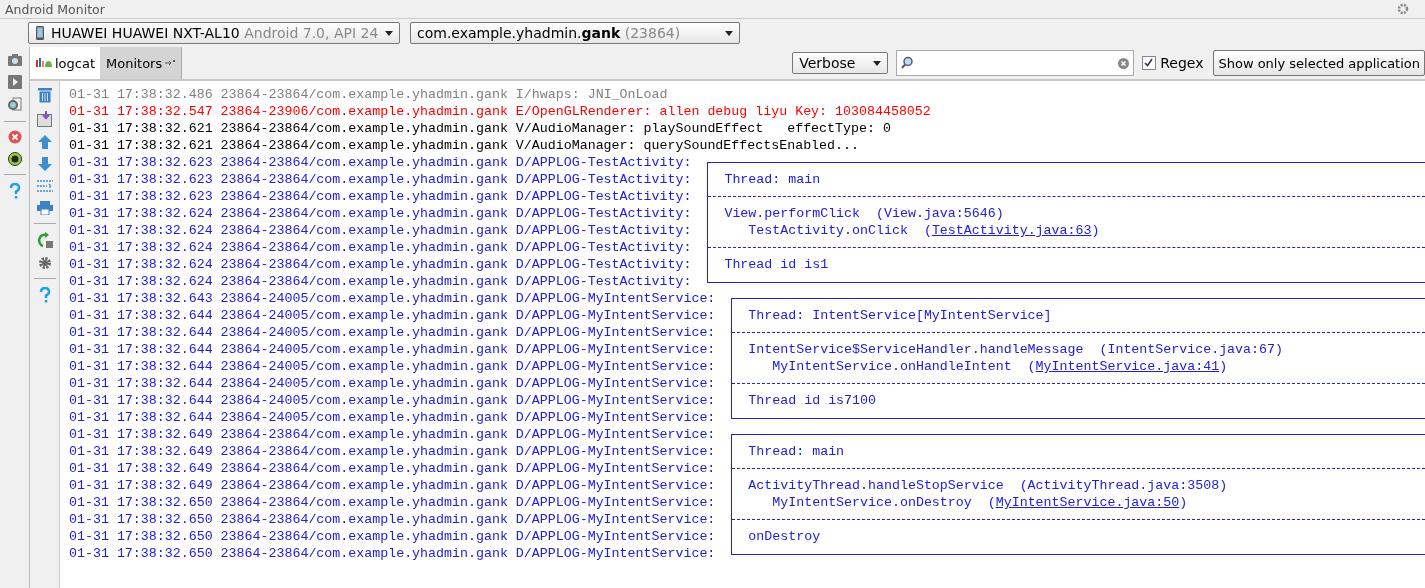 The width and height of the screenshot is (1425, 588). I want to click on log-message: JNI_OnLoad, so click(627, 94).